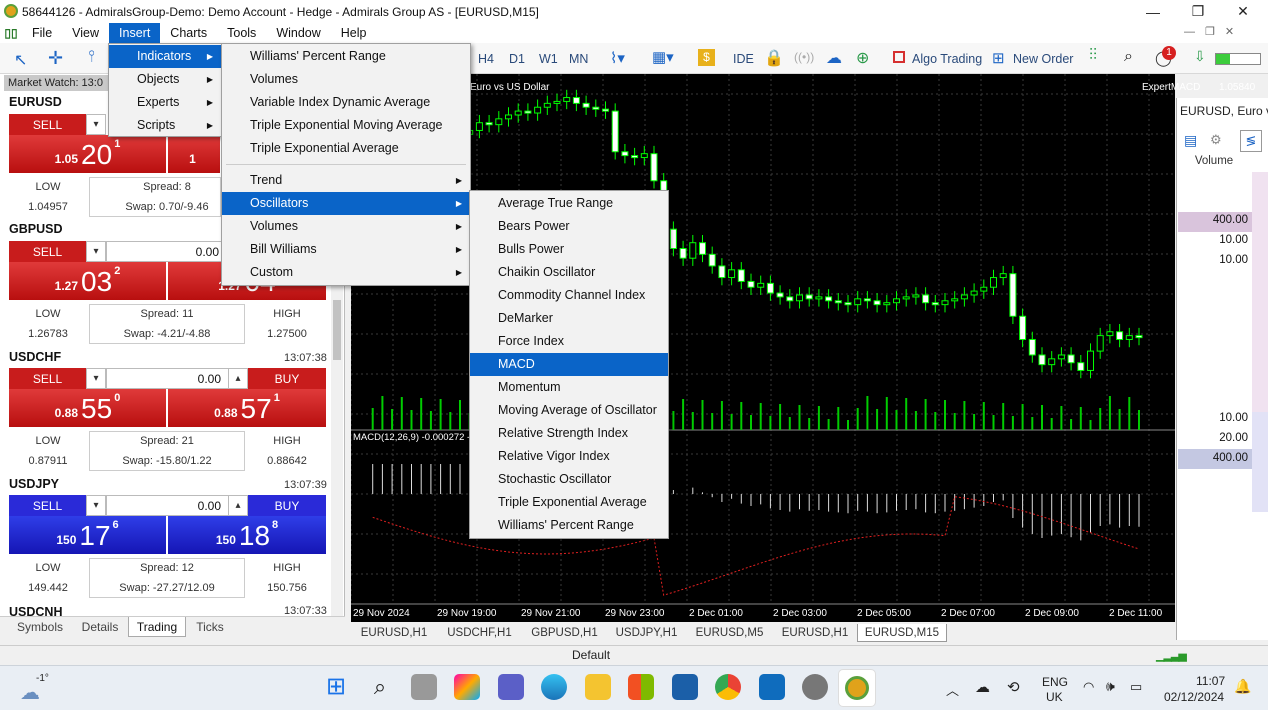 This screenshot has width=1268, height=710. What do you see at coordinates (479, 633) in the screenshot?
I see `chart-tab: USDCHF,H1` at bounding box center [479, 633].